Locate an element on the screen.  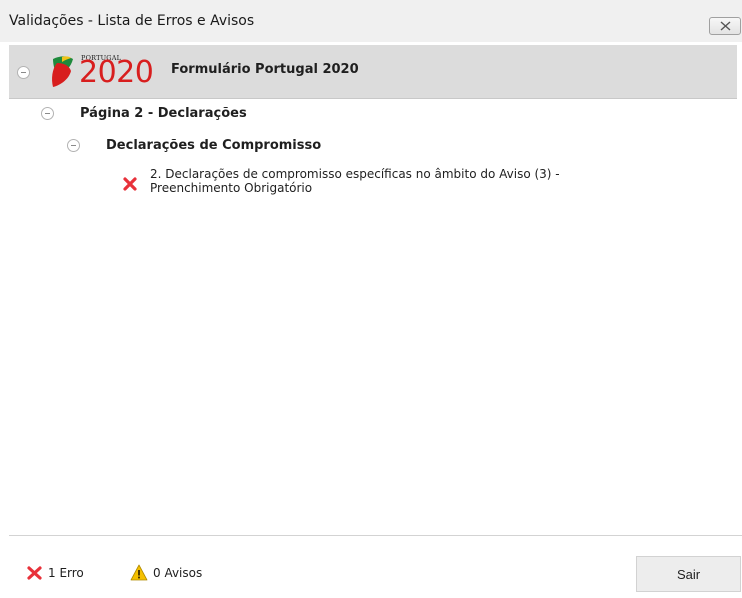
logo-leaf-icon is located at coordinates (62, 71).